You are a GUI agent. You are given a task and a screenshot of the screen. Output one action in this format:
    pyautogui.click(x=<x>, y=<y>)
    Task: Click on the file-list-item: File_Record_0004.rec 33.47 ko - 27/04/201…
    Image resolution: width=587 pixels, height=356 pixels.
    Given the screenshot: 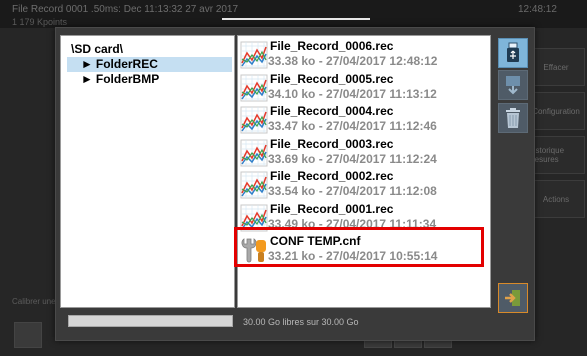 What is the action you would take?
    pyautogui.click(x=364, y=119)
    